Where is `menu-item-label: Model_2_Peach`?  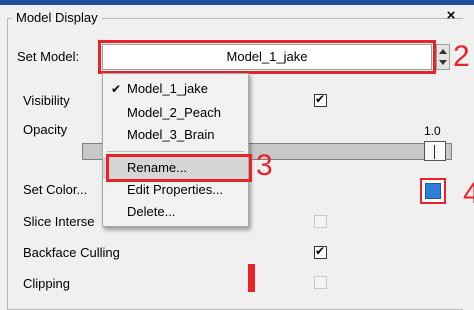 menu-item-label: Model_2_Peach is located at coordinates (174, 112).